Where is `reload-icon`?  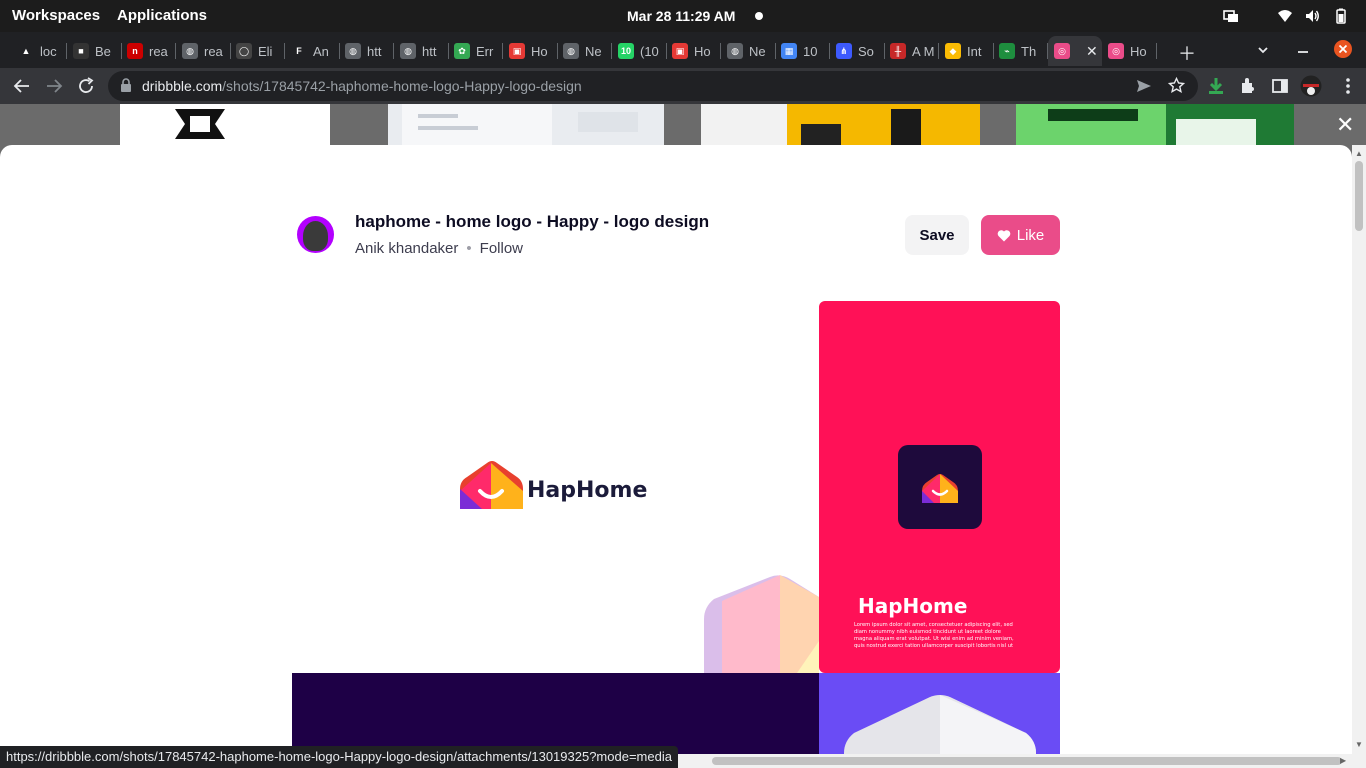 reload-icon is located at coordinates (86, 86).